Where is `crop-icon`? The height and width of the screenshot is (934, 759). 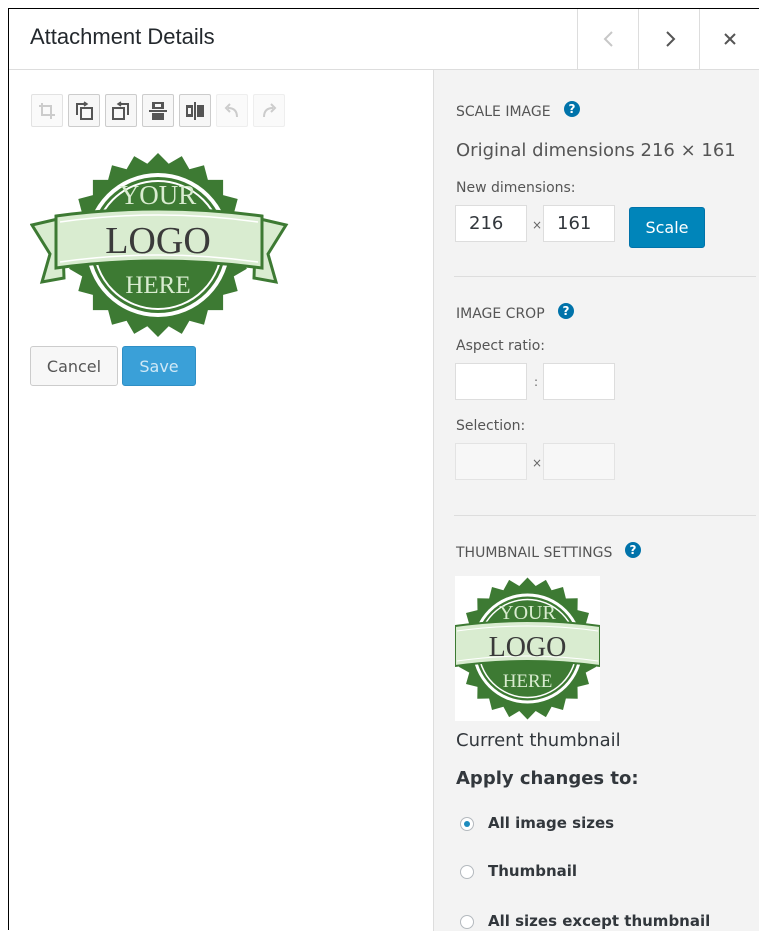
crop-icon is located at coordinates (47, 110).